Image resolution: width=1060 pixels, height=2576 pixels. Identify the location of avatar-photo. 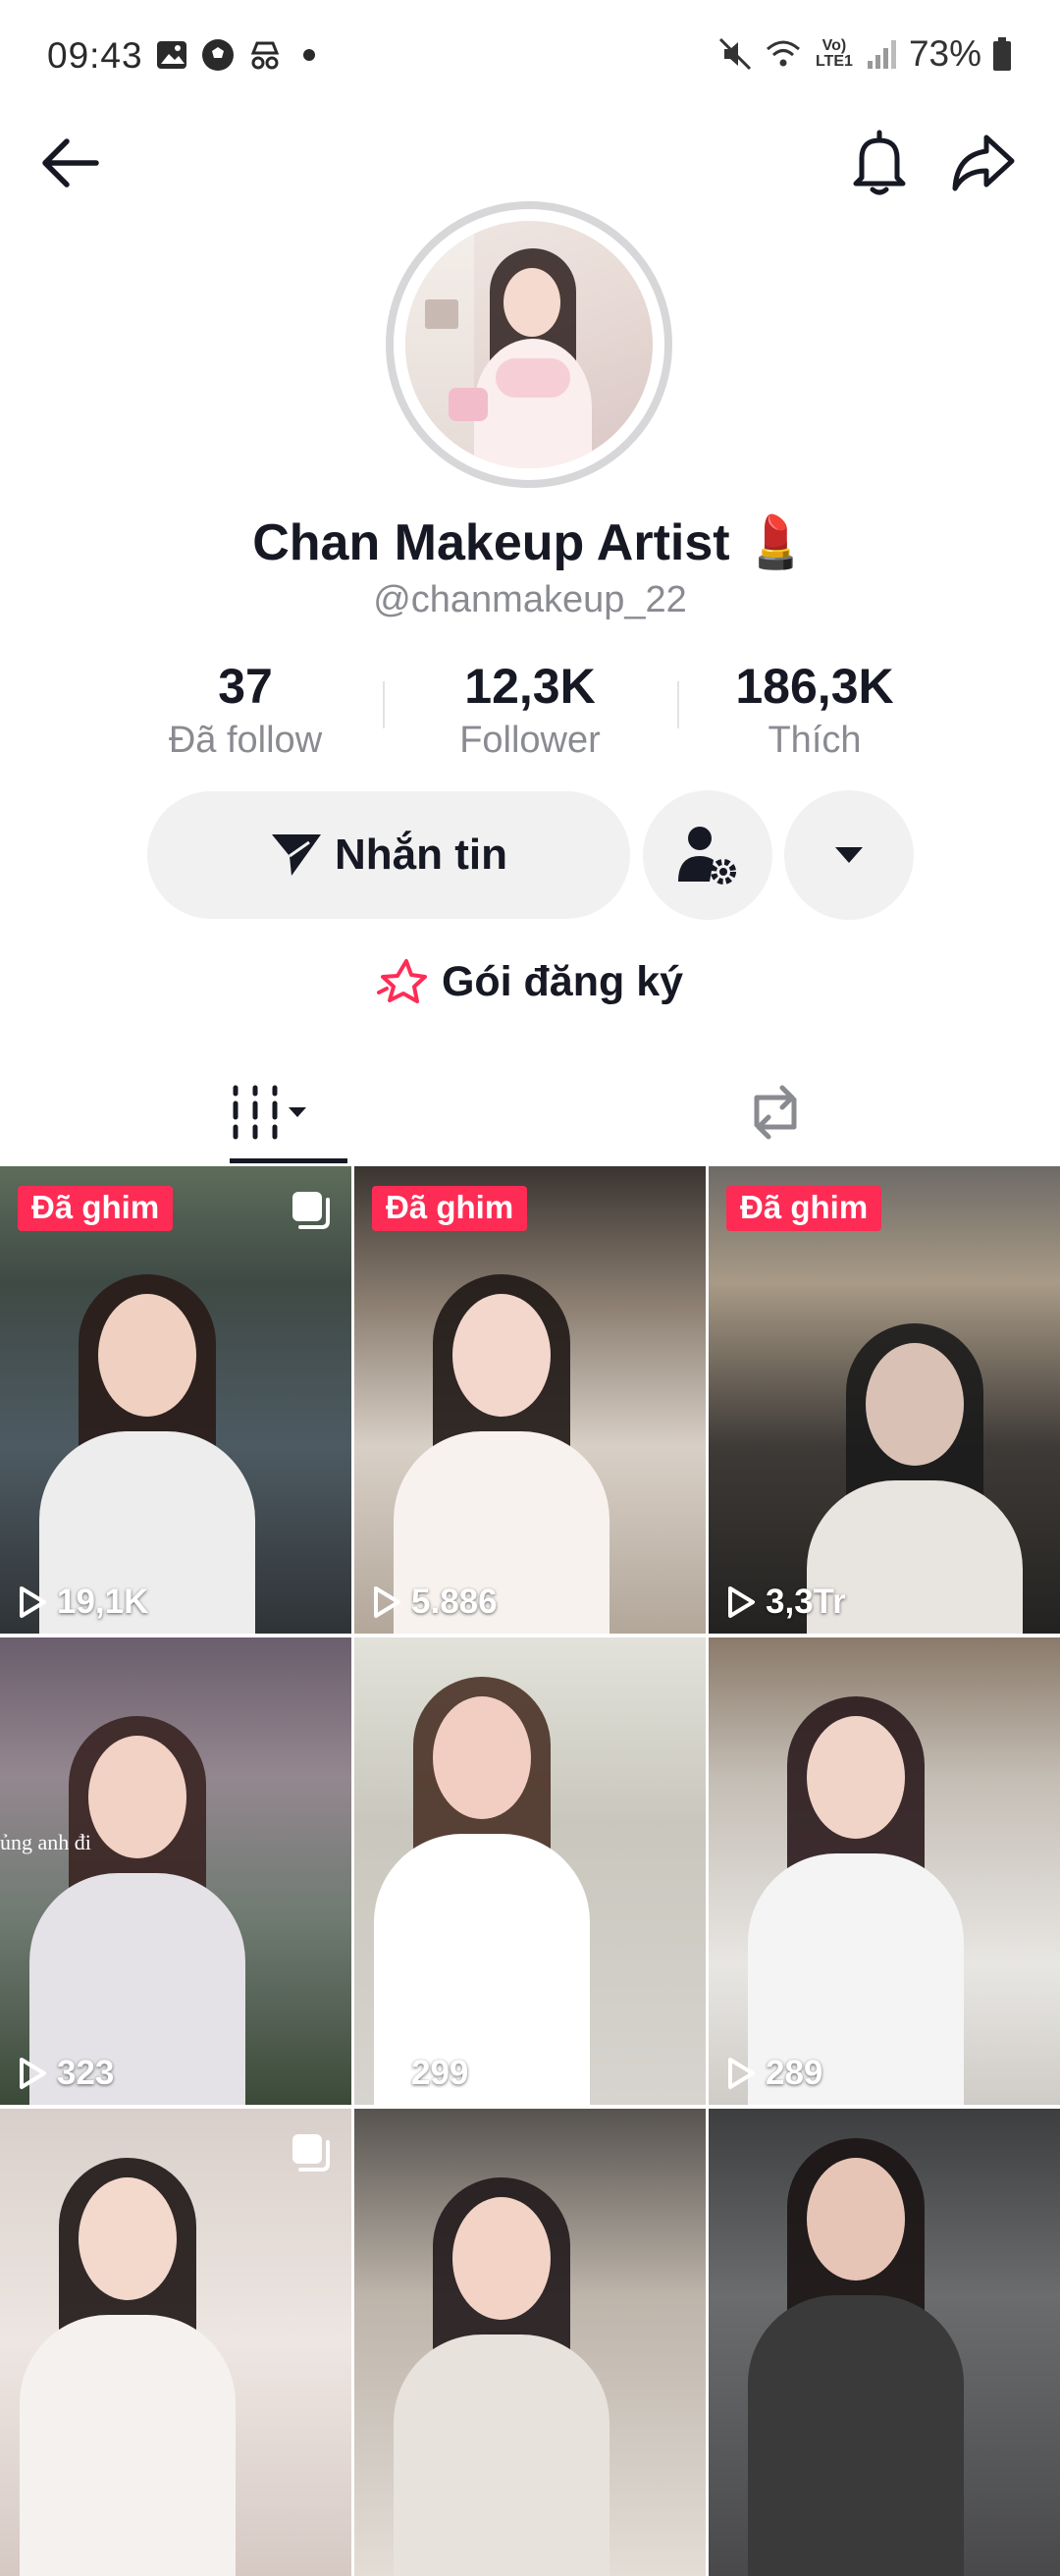
(529, 344).